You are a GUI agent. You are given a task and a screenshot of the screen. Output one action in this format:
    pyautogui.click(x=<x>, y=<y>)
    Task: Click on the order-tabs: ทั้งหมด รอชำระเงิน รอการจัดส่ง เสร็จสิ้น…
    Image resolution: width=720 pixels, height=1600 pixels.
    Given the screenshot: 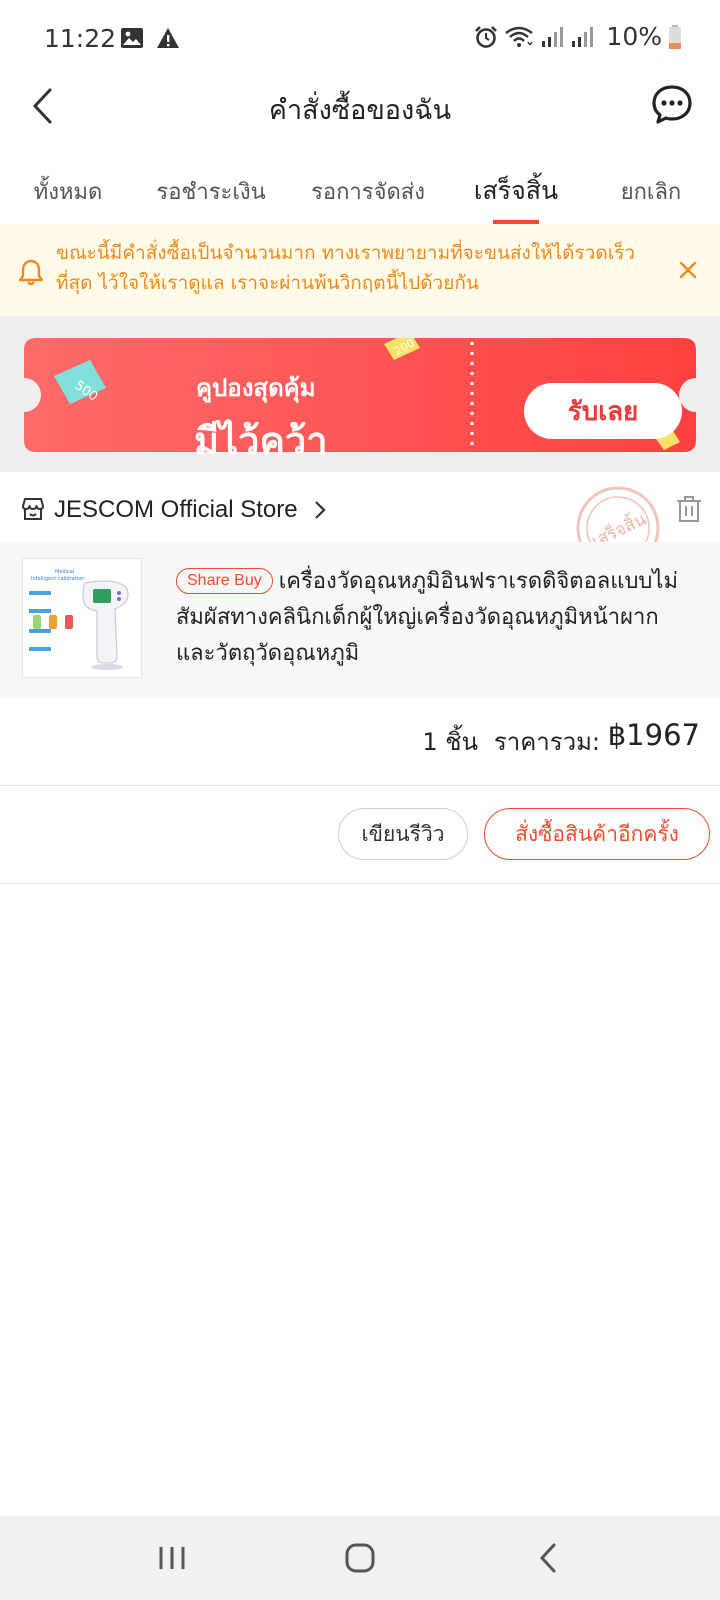 What is the action you would take?
    pyautogui.click(x=360, y=192)
    